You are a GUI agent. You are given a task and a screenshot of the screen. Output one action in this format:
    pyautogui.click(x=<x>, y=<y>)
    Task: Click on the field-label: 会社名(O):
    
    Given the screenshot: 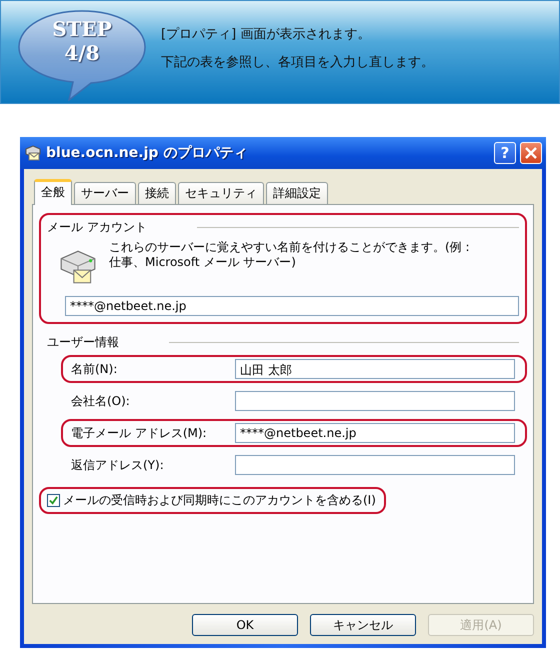 What is the action you would take?
    pyautogui.click(x=101, y=401)
    